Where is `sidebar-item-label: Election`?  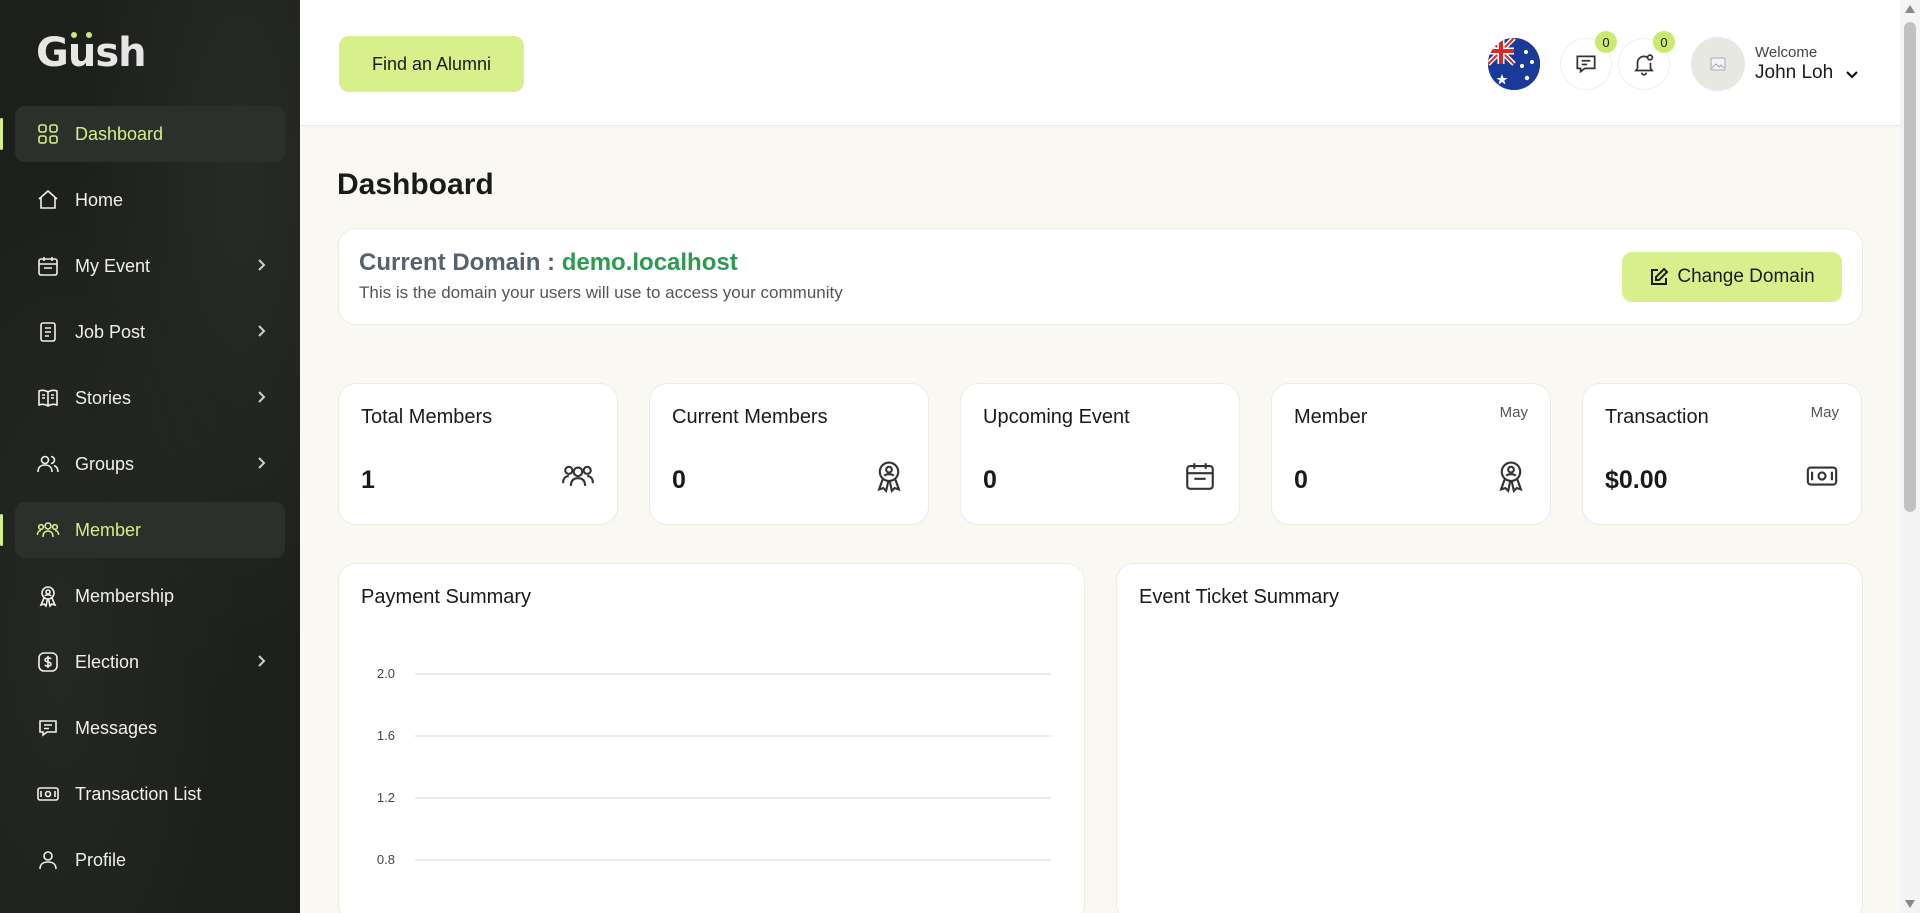 sidebar-item-label: Election is located at coordinates (107, 661).